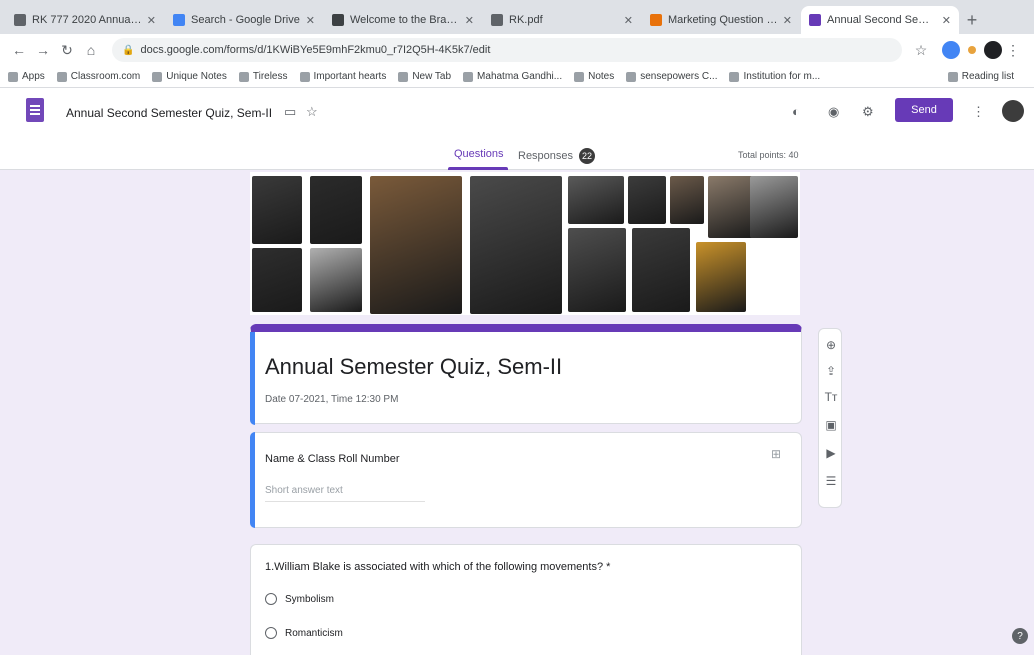  I want to click on reading-list: Reading list, so click(980, 76).